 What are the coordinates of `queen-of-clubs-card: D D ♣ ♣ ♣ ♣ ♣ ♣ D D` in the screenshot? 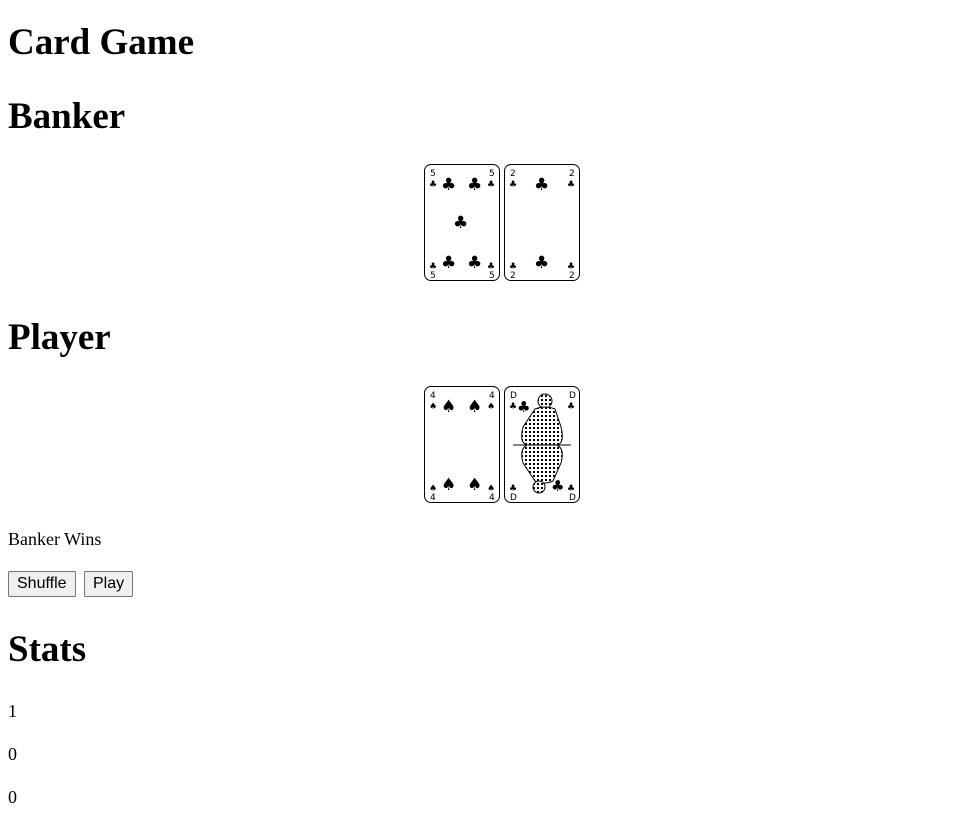 It's located at (542, 444).